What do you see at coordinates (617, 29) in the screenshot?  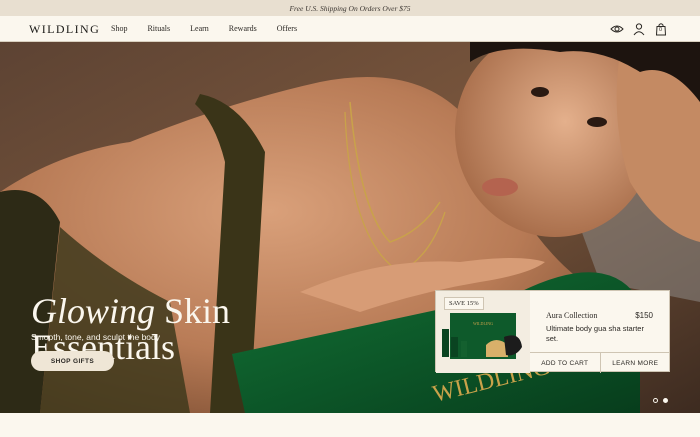 I see `eye-icon` at bounding box center [617, 29].